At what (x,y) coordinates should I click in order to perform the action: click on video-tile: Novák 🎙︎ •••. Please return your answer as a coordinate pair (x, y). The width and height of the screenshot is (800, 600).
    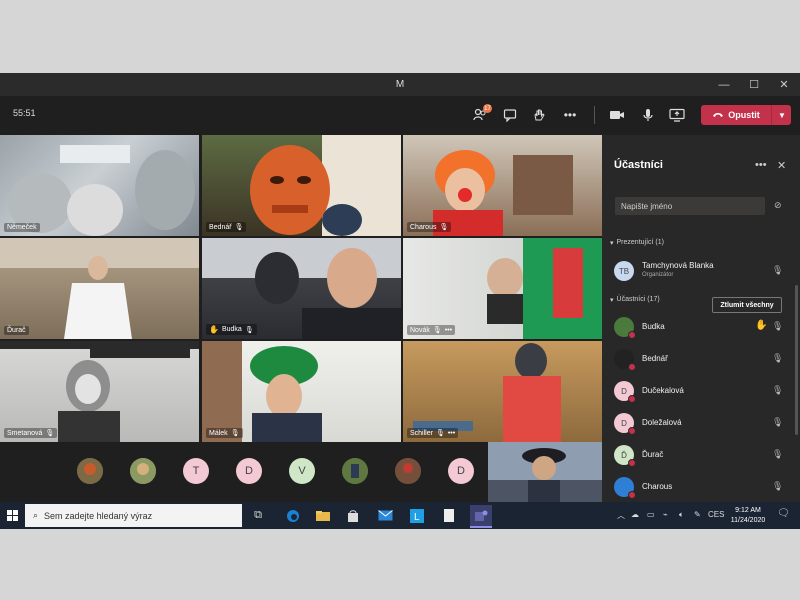
    Looking at the image, I should click on (502, 288).